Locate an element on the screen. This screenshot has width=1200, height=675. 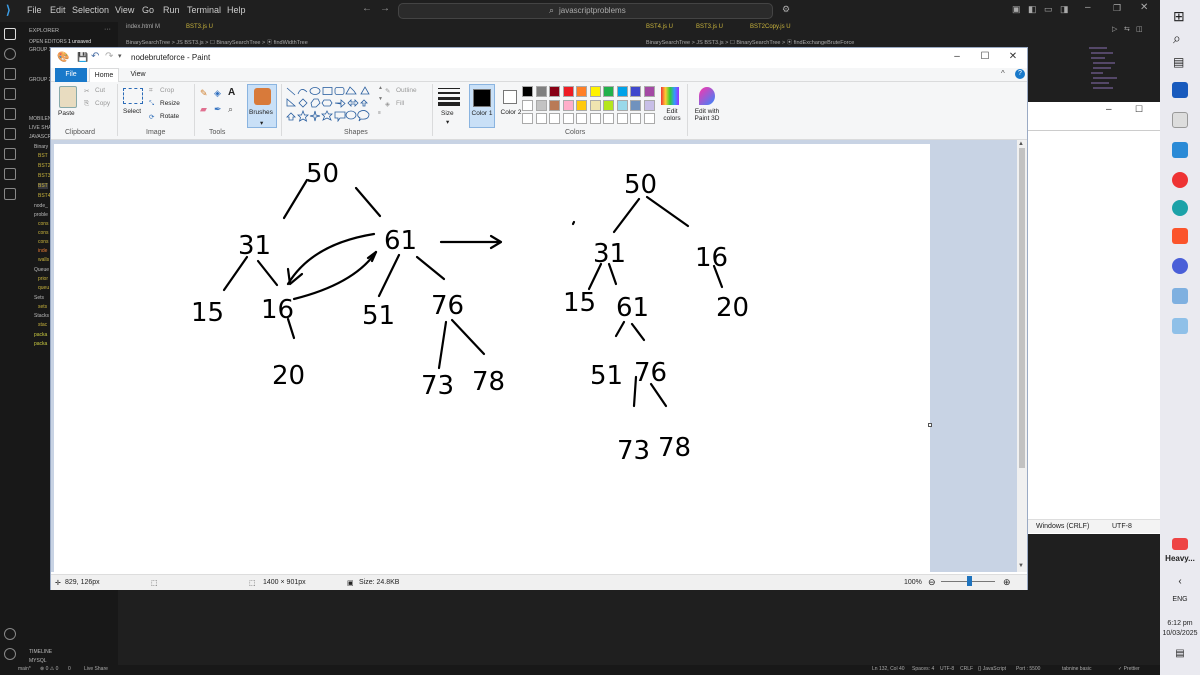
sidebar-file: prior is located at coordinates (43, 279).